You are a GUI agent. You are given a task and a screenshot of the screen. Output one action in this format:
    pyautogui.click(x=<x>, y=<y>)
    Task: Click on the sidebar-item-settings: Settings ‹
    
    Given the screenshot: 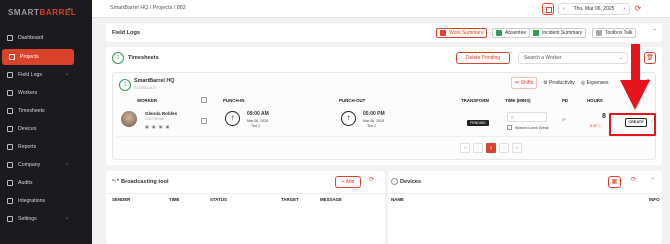 What is the action you would take?
    pyautogui.click(x=46, y=219)
    